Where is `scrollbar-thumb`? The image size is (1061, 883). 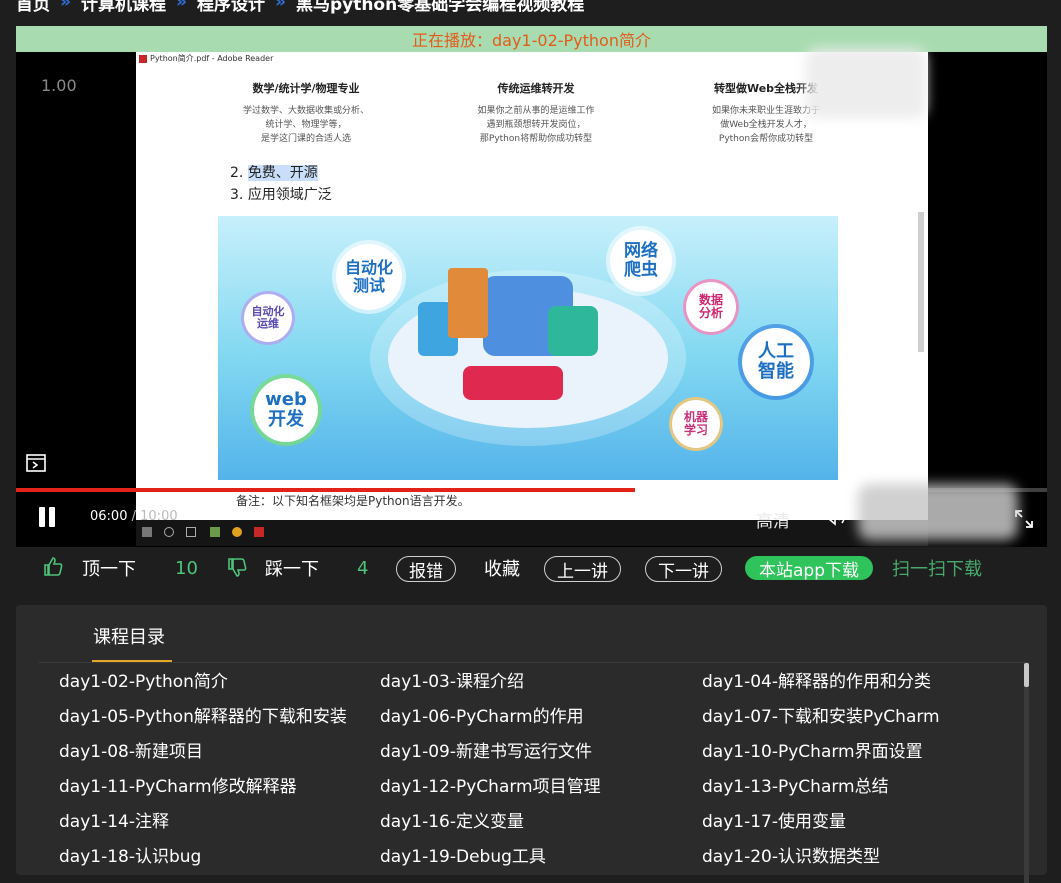 scrollbar-thumb is located at coordinates (1026, 675).